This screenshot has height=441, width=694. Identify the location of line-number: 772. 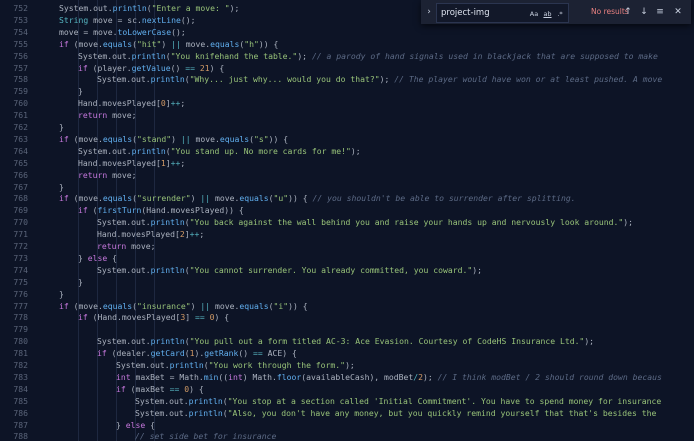
(20, 246).